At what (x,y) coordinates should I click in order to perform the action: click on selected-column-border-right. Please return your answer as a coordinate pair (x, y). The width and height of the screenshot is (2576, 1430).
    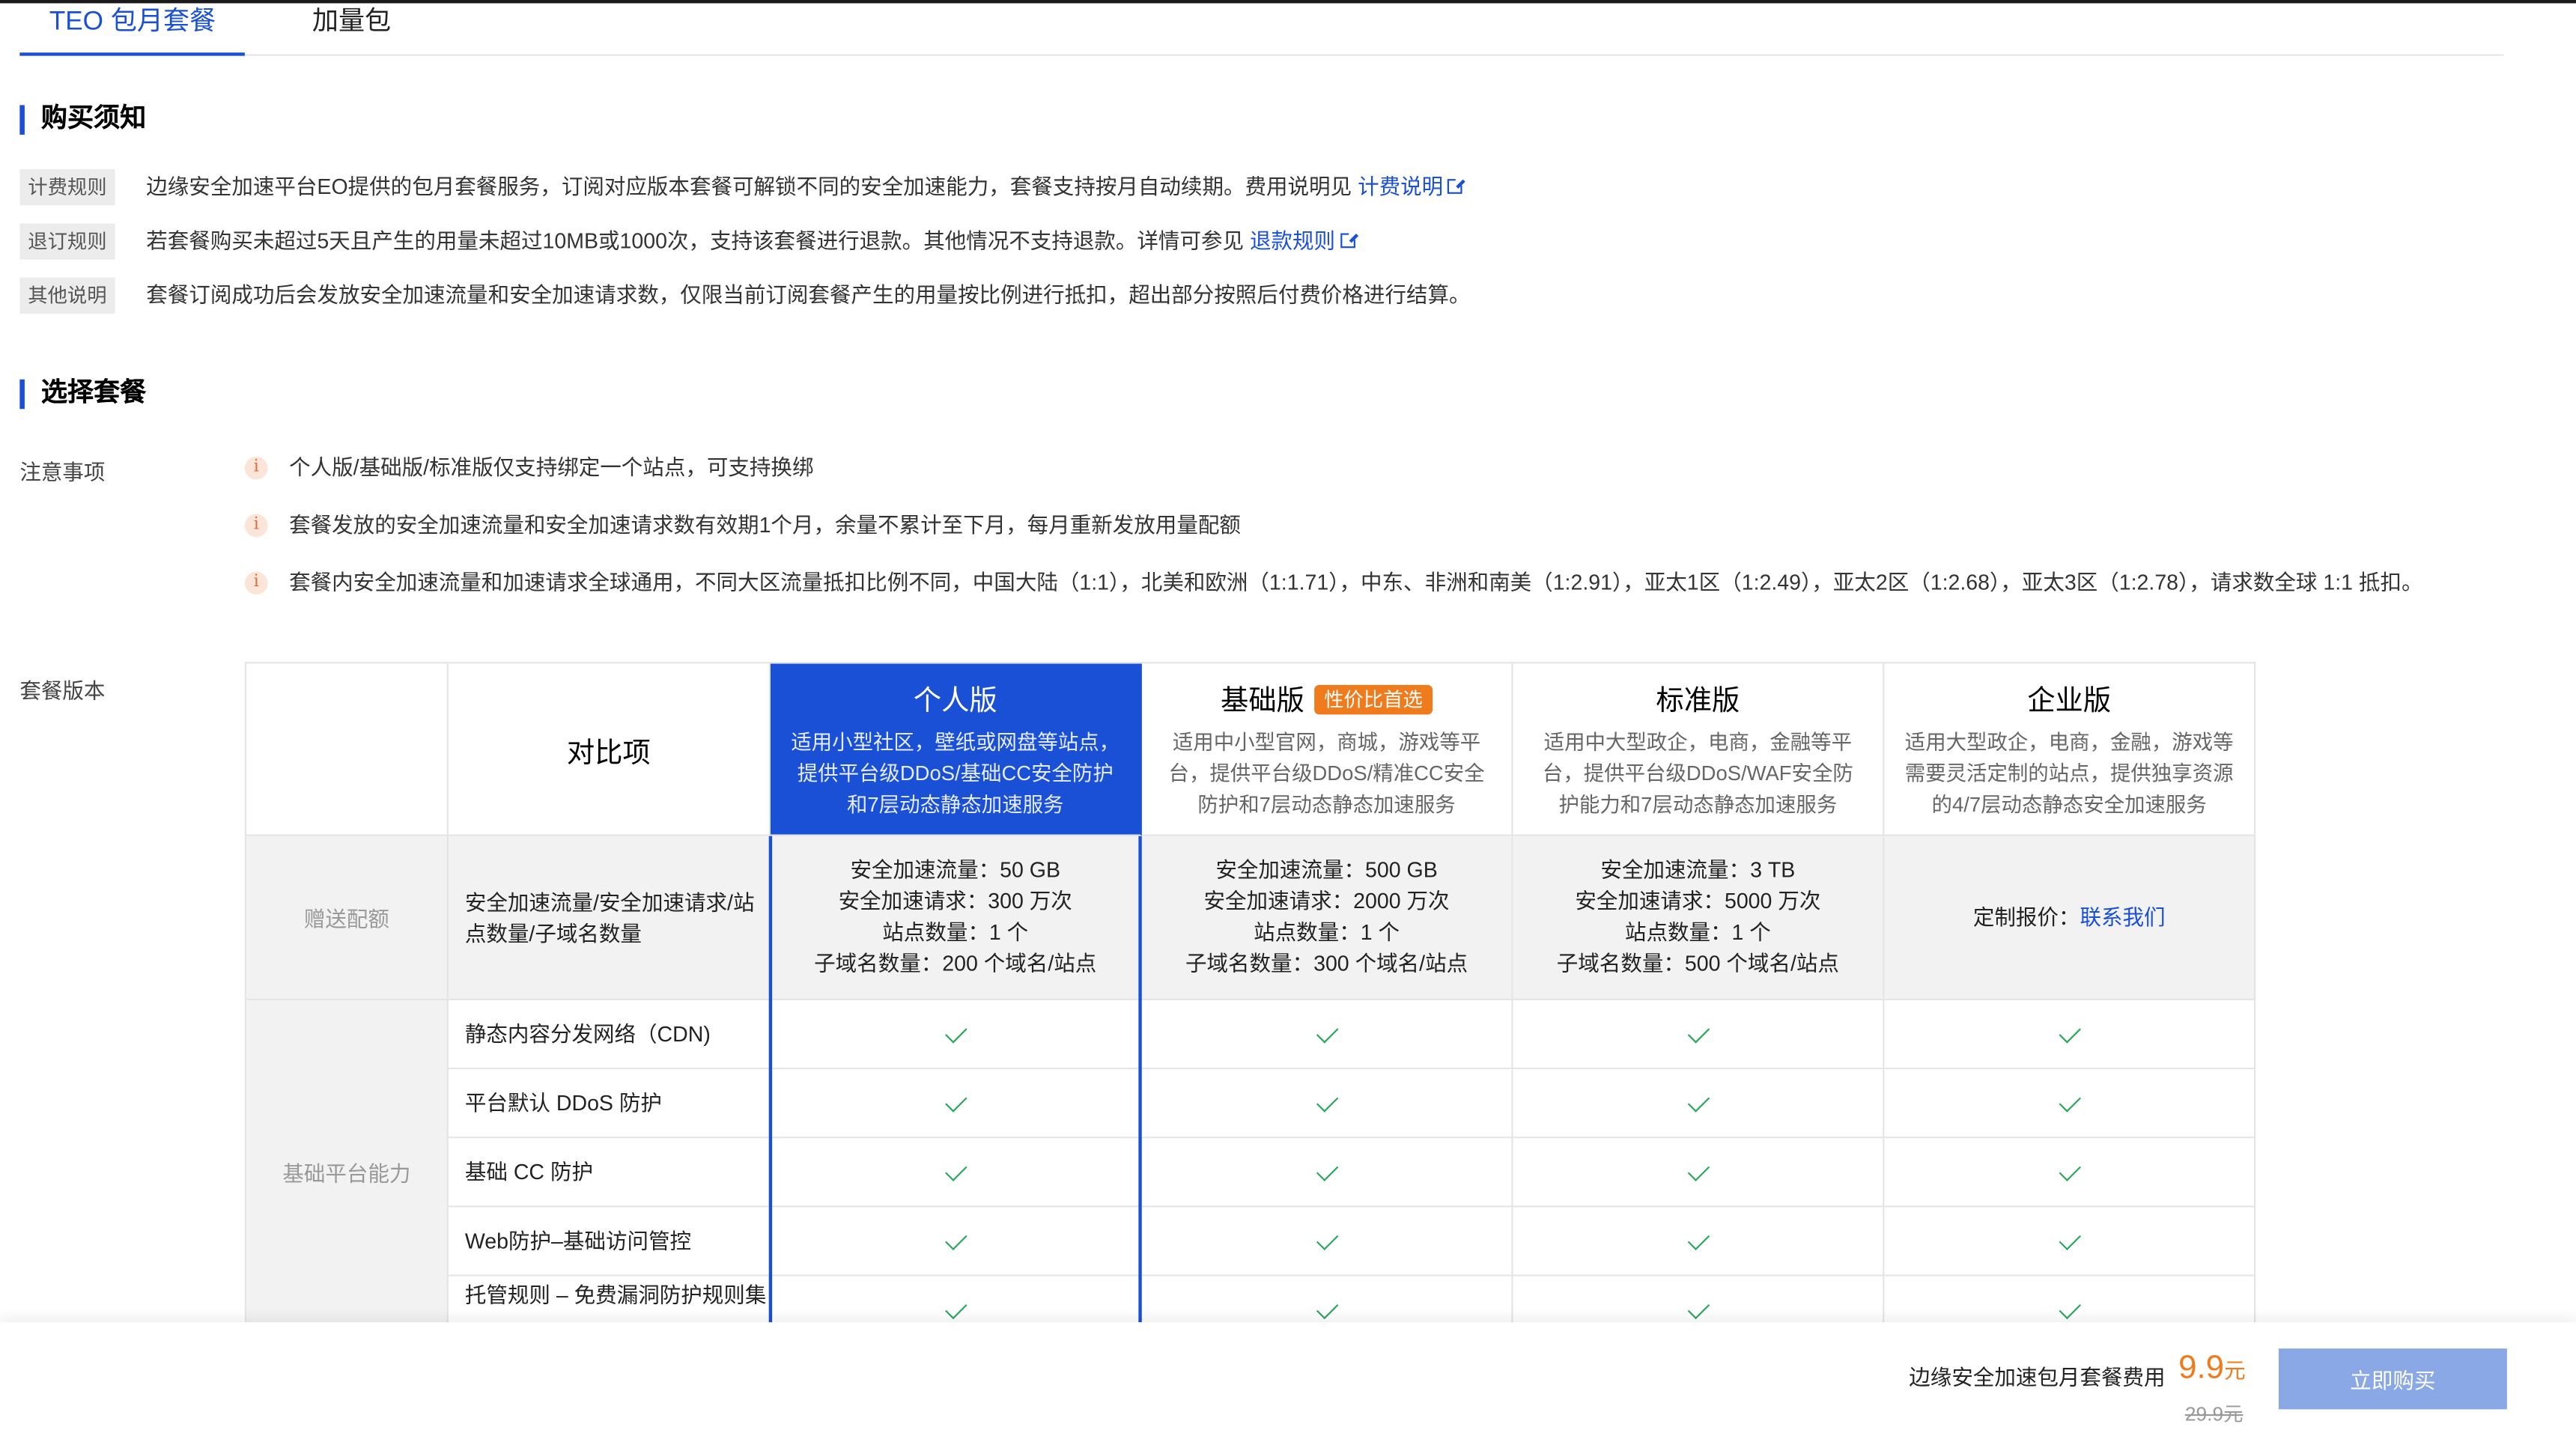
    Looking at the image, I should click on (1140, 1086).